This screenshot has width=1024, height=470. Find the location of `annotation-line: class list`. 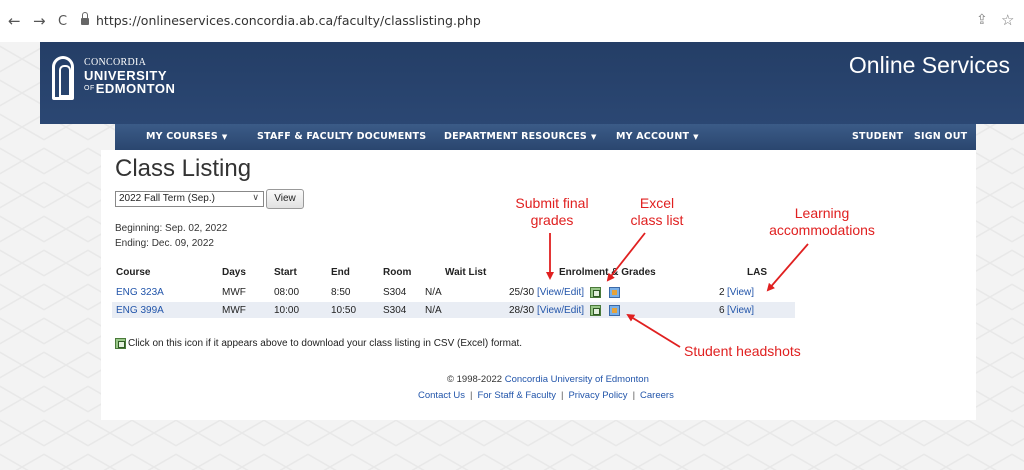

annotation-line: class list is located at coordinates (657, 220).